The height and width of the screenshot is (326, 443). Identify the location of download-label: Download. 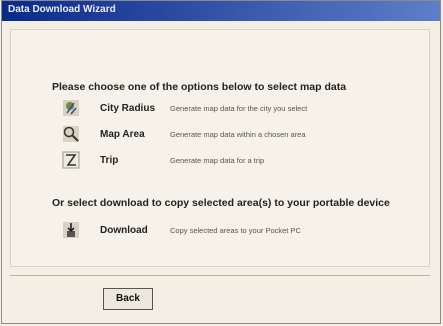
(124, 230).